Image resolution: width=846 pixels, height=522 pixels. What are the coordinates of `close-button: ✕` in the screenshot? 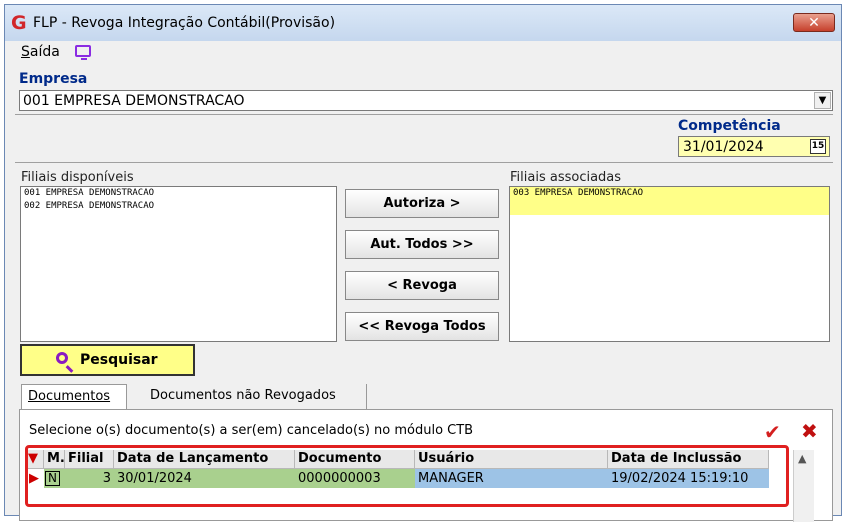 It's located at (814, 22).